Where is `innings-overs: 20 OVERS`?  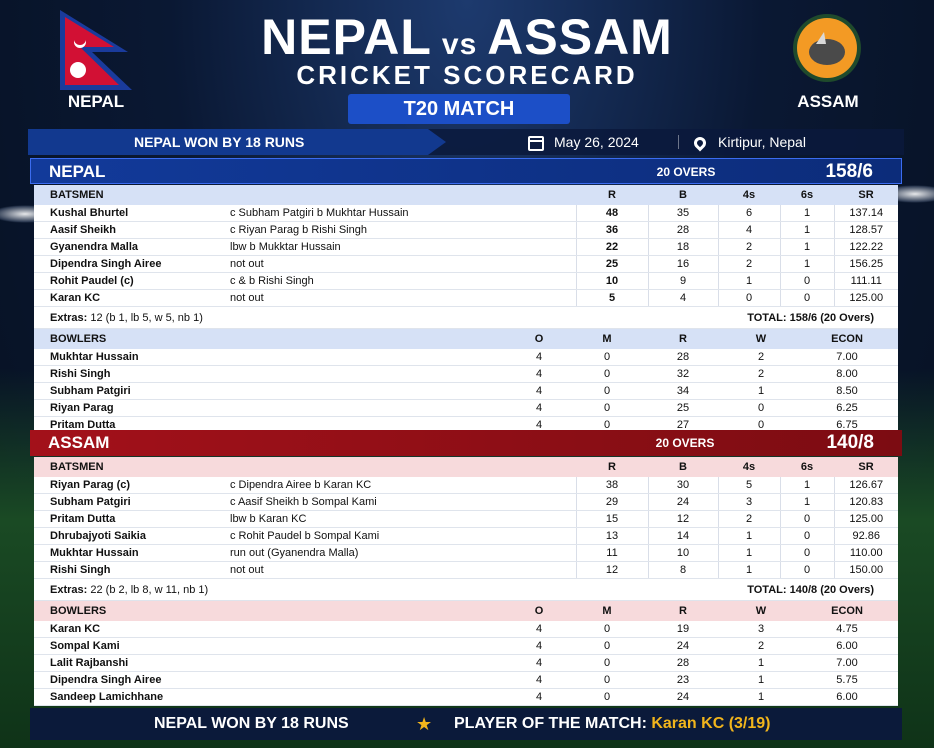 innings-overs: 20 OVERS is located at coordinates (686, 172).